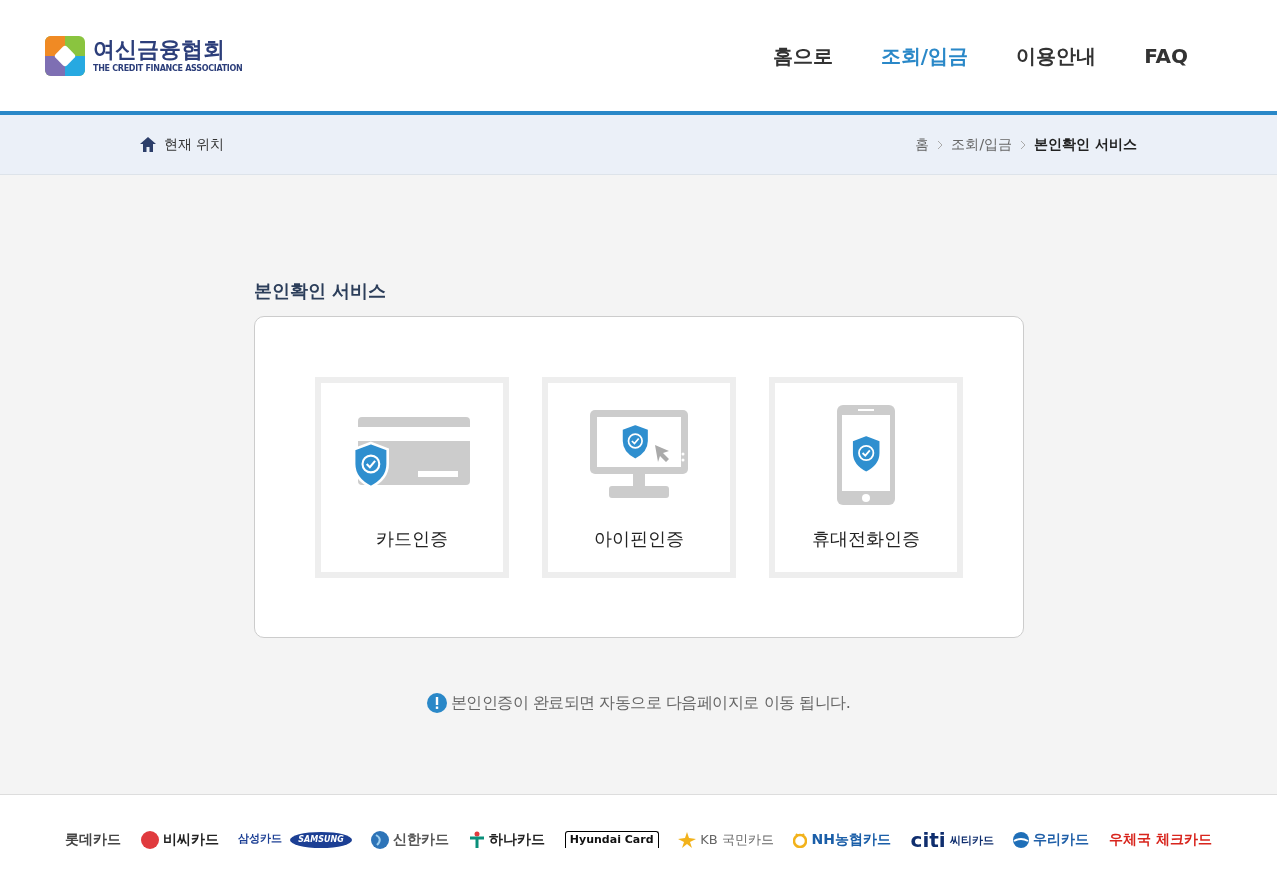 The image size is (1277, 884). I want to click on nav-tab: FAQ, so click(1166, 57).